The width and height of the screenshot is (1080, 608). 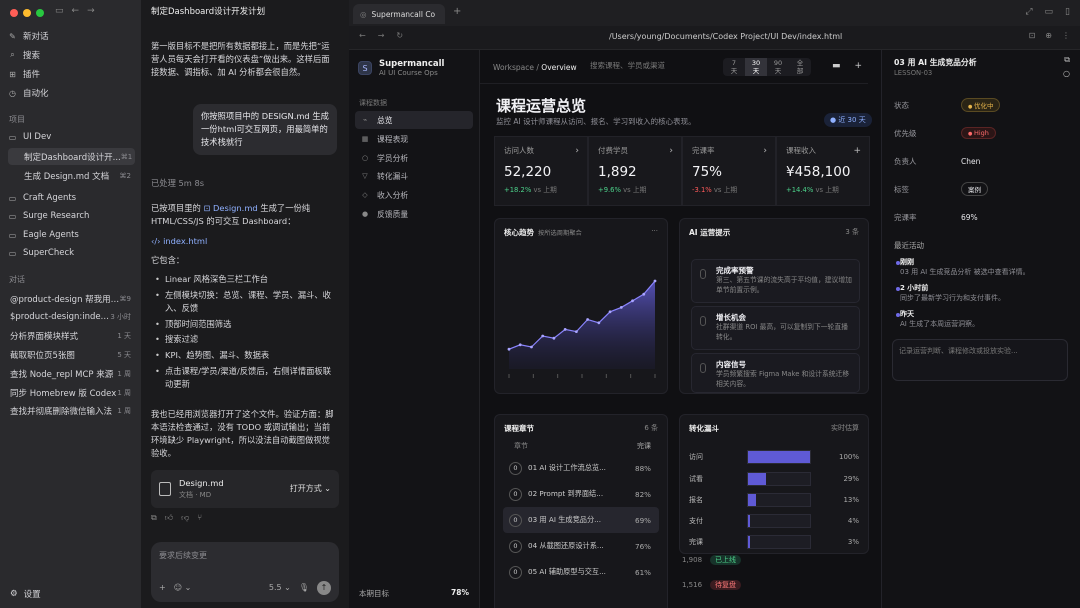 I want to click on table-row: 0 05 AI 辅助原型与交互... 61%, so click(x=581, y=572).